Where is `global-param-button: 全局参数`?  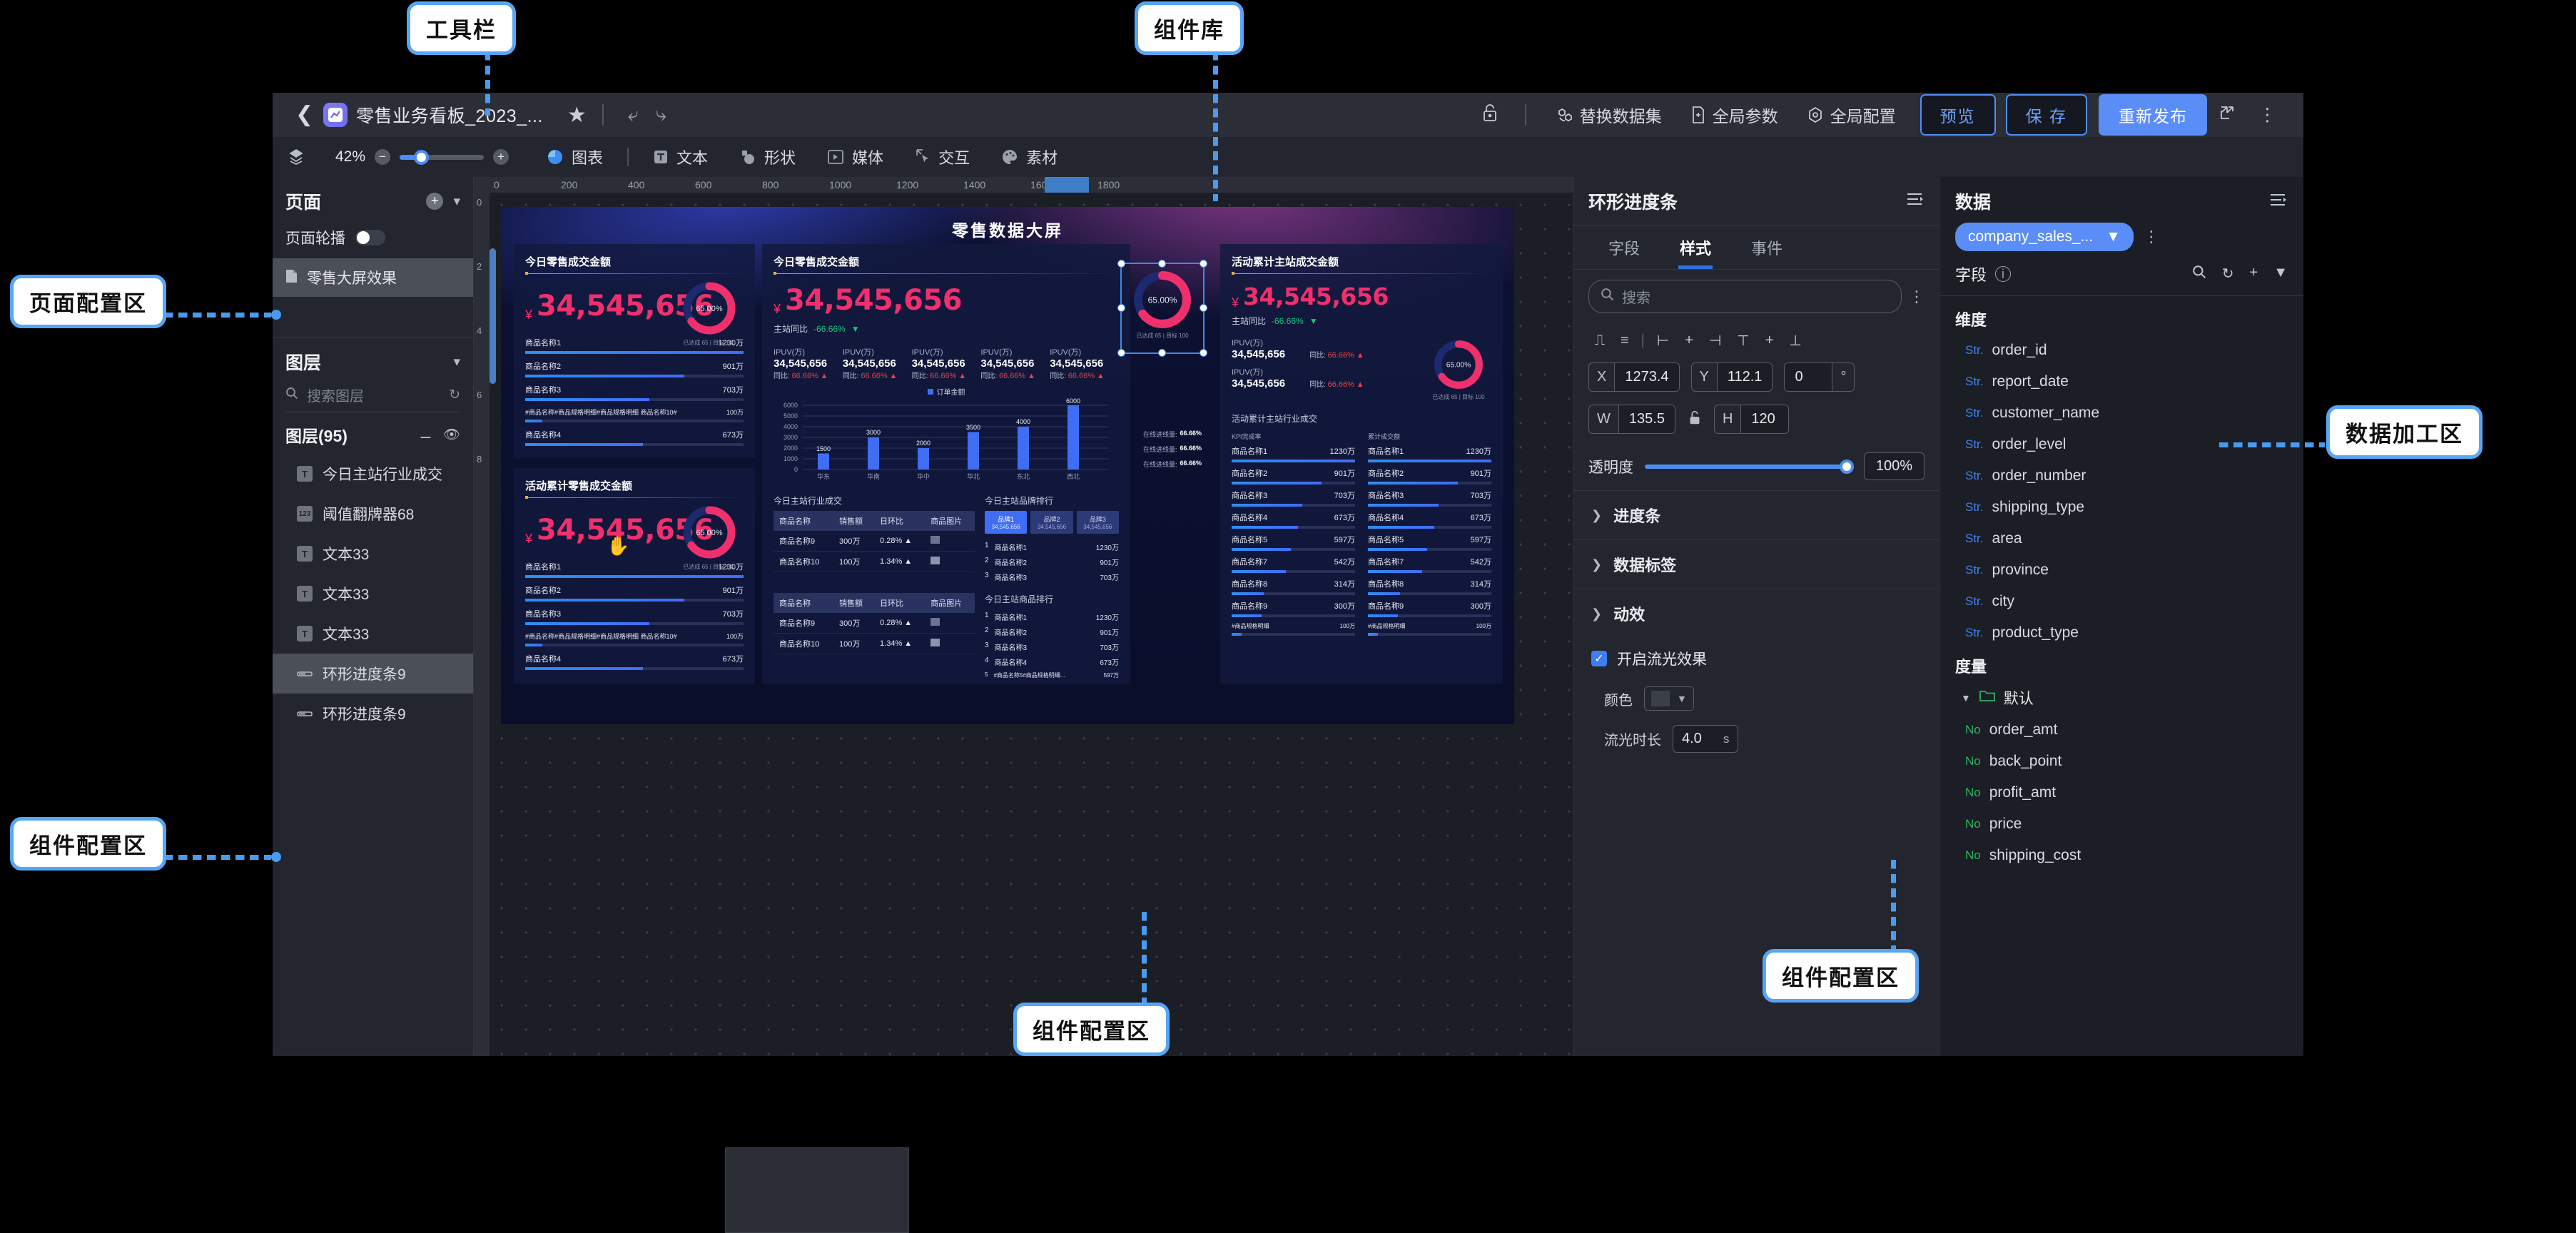
global-param-button: 全局参数 is located at coordinates (1734, 115).